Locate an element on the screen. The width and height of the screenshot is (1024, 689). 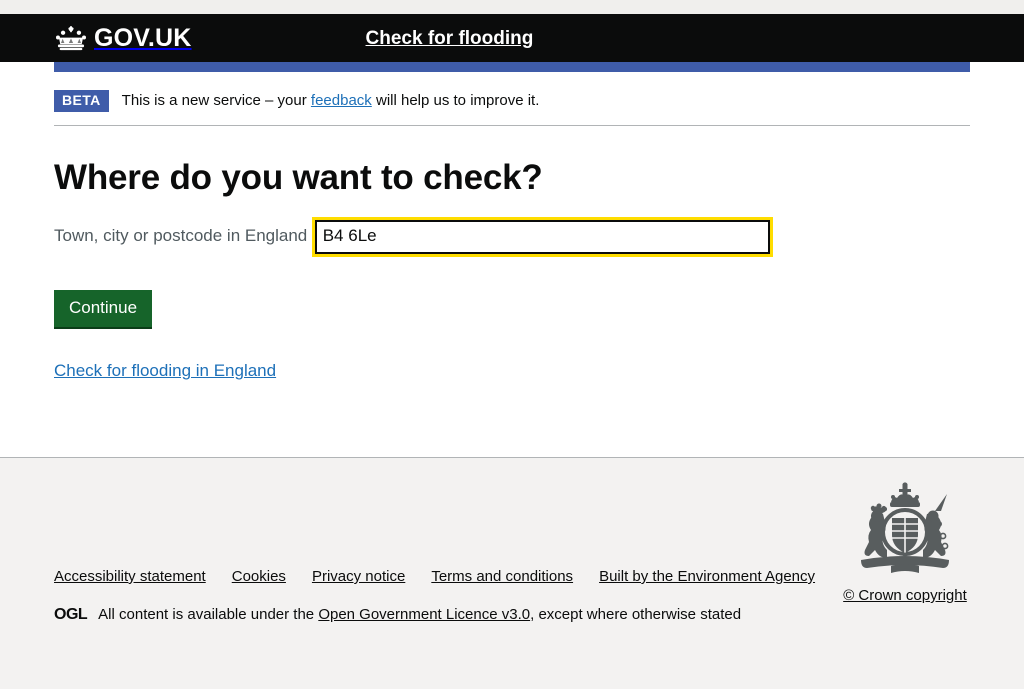
phase-tag-beta: BETA is located at coordinates (81, 101).